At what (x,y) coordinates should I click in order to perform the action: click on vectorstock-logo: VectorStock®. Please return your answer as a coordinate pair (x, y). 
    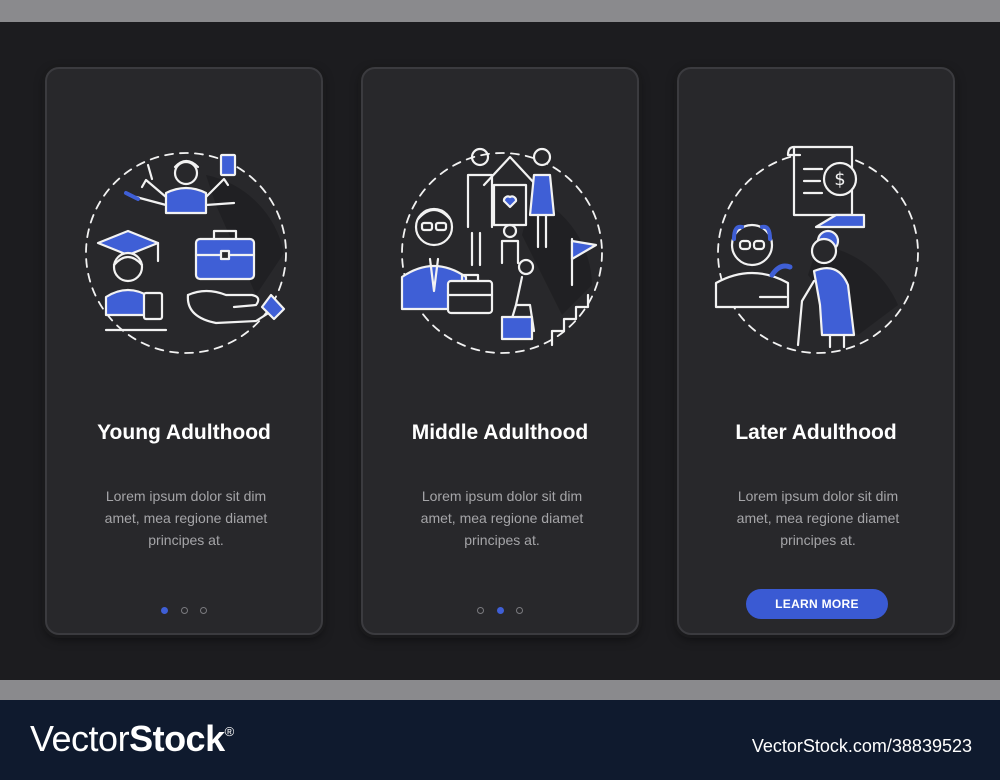
    Looking at the image, I should click on (132, 739).